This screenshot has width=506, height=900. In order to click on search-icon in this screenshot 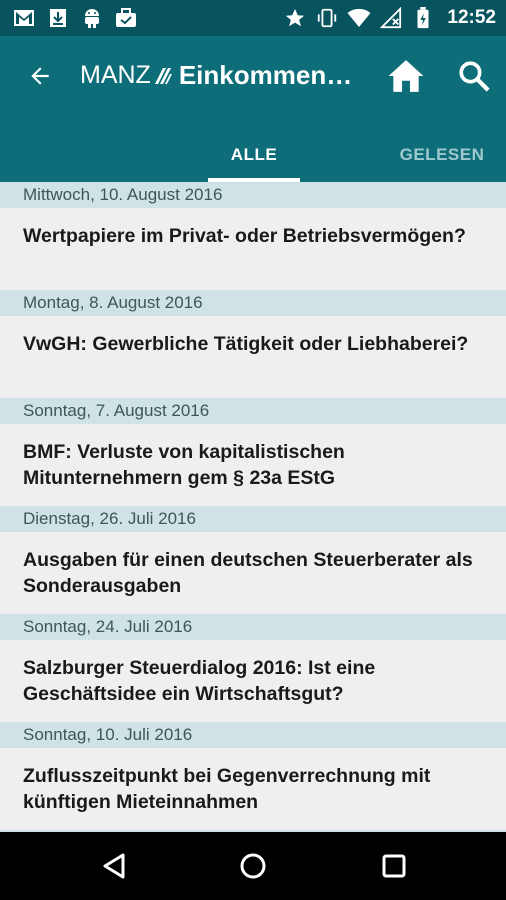, I will do `click(474, 76)`.